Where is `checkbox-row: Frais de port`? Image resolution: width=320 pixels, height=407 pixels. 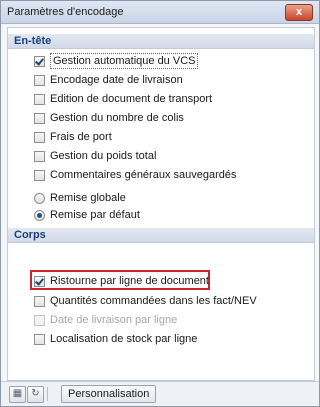
checkbox-row: Frais de port is located at coordinates (73, 137).